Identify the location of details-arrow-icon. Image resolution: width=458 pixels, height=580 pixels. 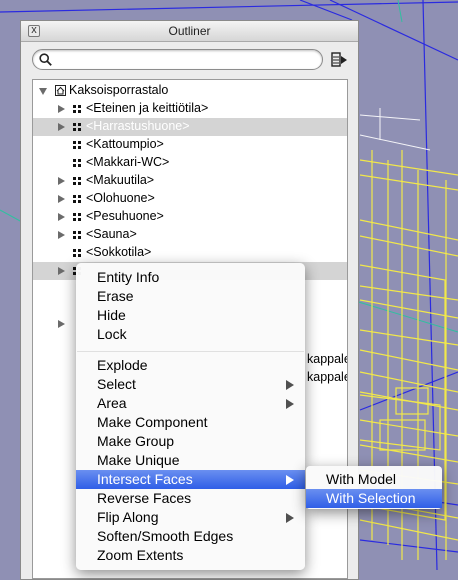
(340, 60).